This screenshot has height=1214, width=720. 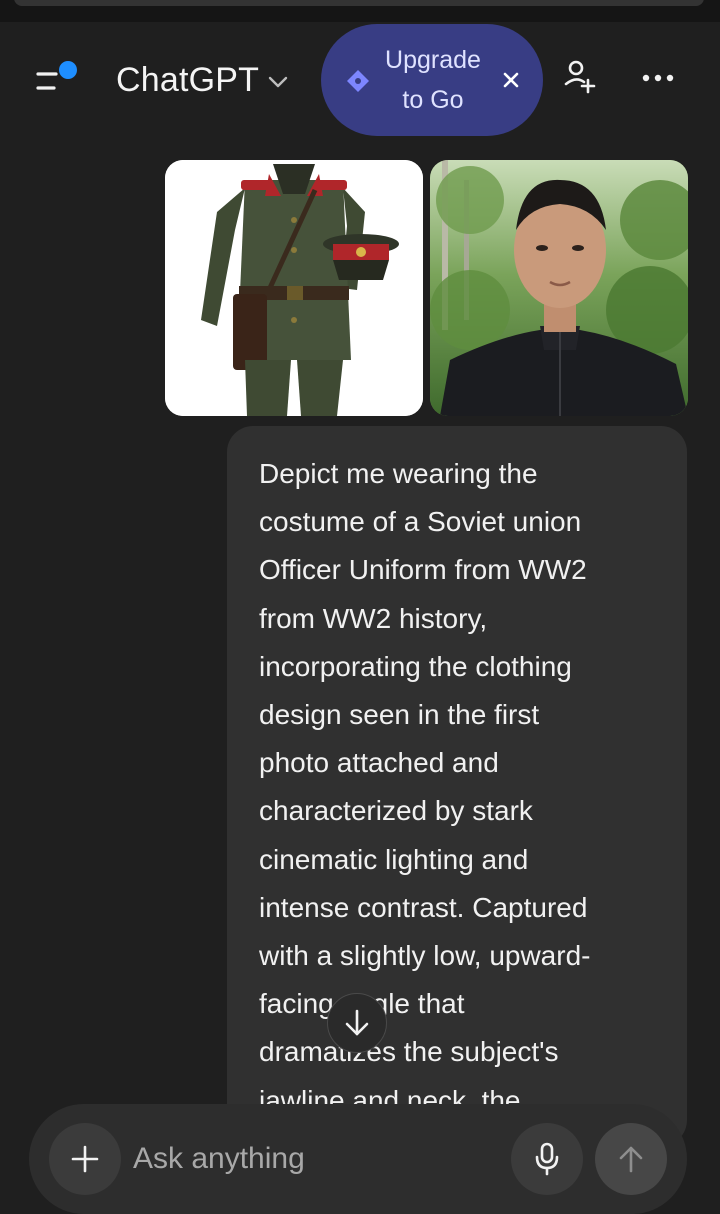 What do you see at coordinates (68, 70) in the screenshot?
I see `notification-dot` at bounding box center [68, 70].